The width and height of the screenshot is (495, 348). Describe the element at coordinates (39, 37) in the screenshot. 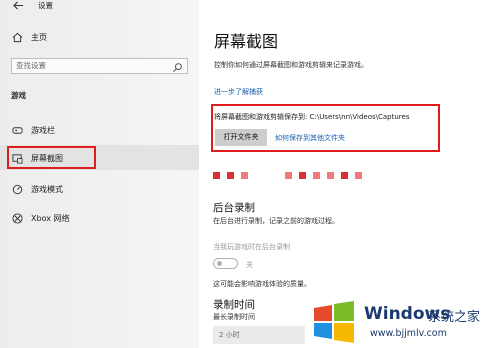

I see `home-label: 主页` at that location.